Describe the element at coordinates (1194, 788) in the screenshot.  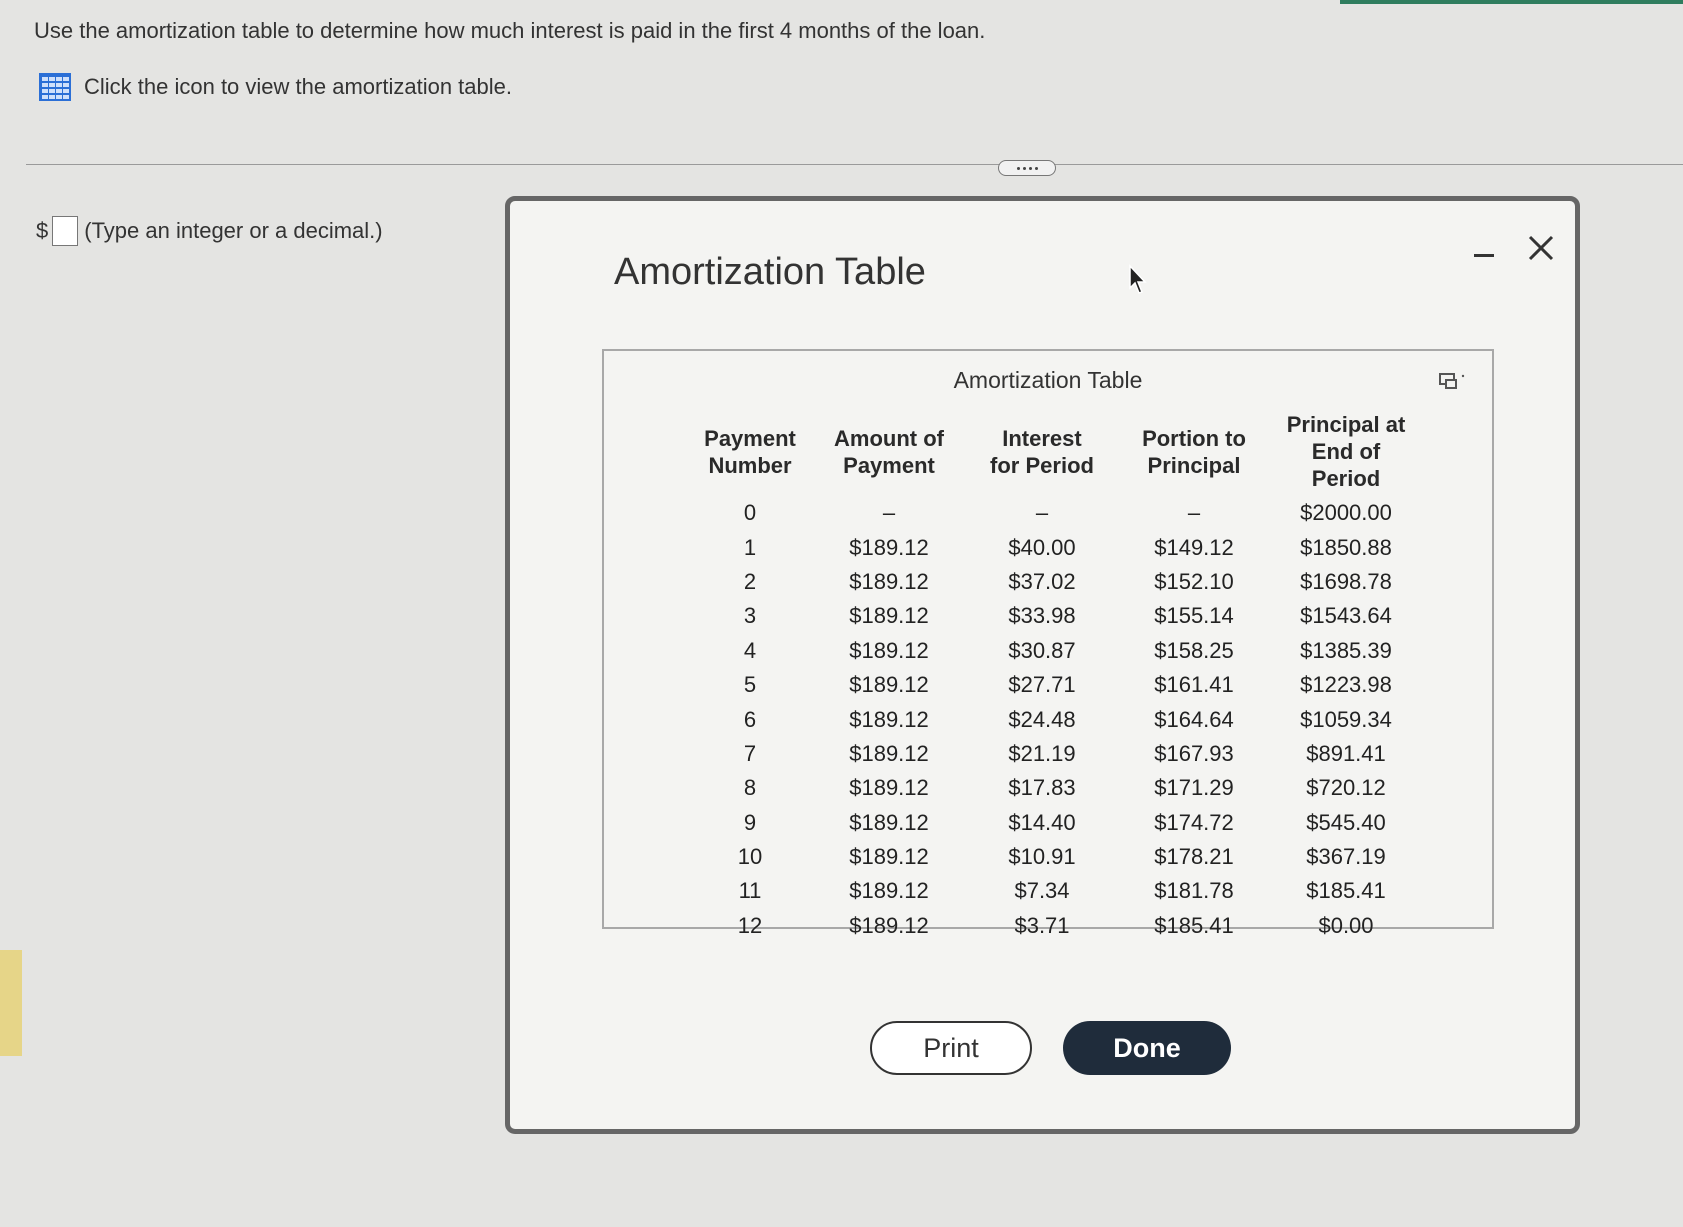
I see `table-cell: $171.29` at that location.